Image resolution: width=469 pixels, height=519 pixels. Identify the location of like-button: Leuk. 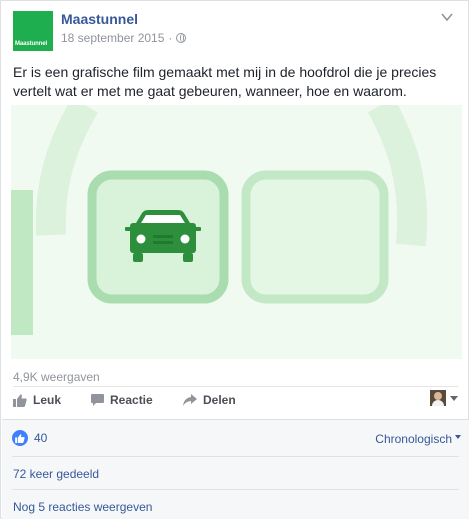
(37, 400).